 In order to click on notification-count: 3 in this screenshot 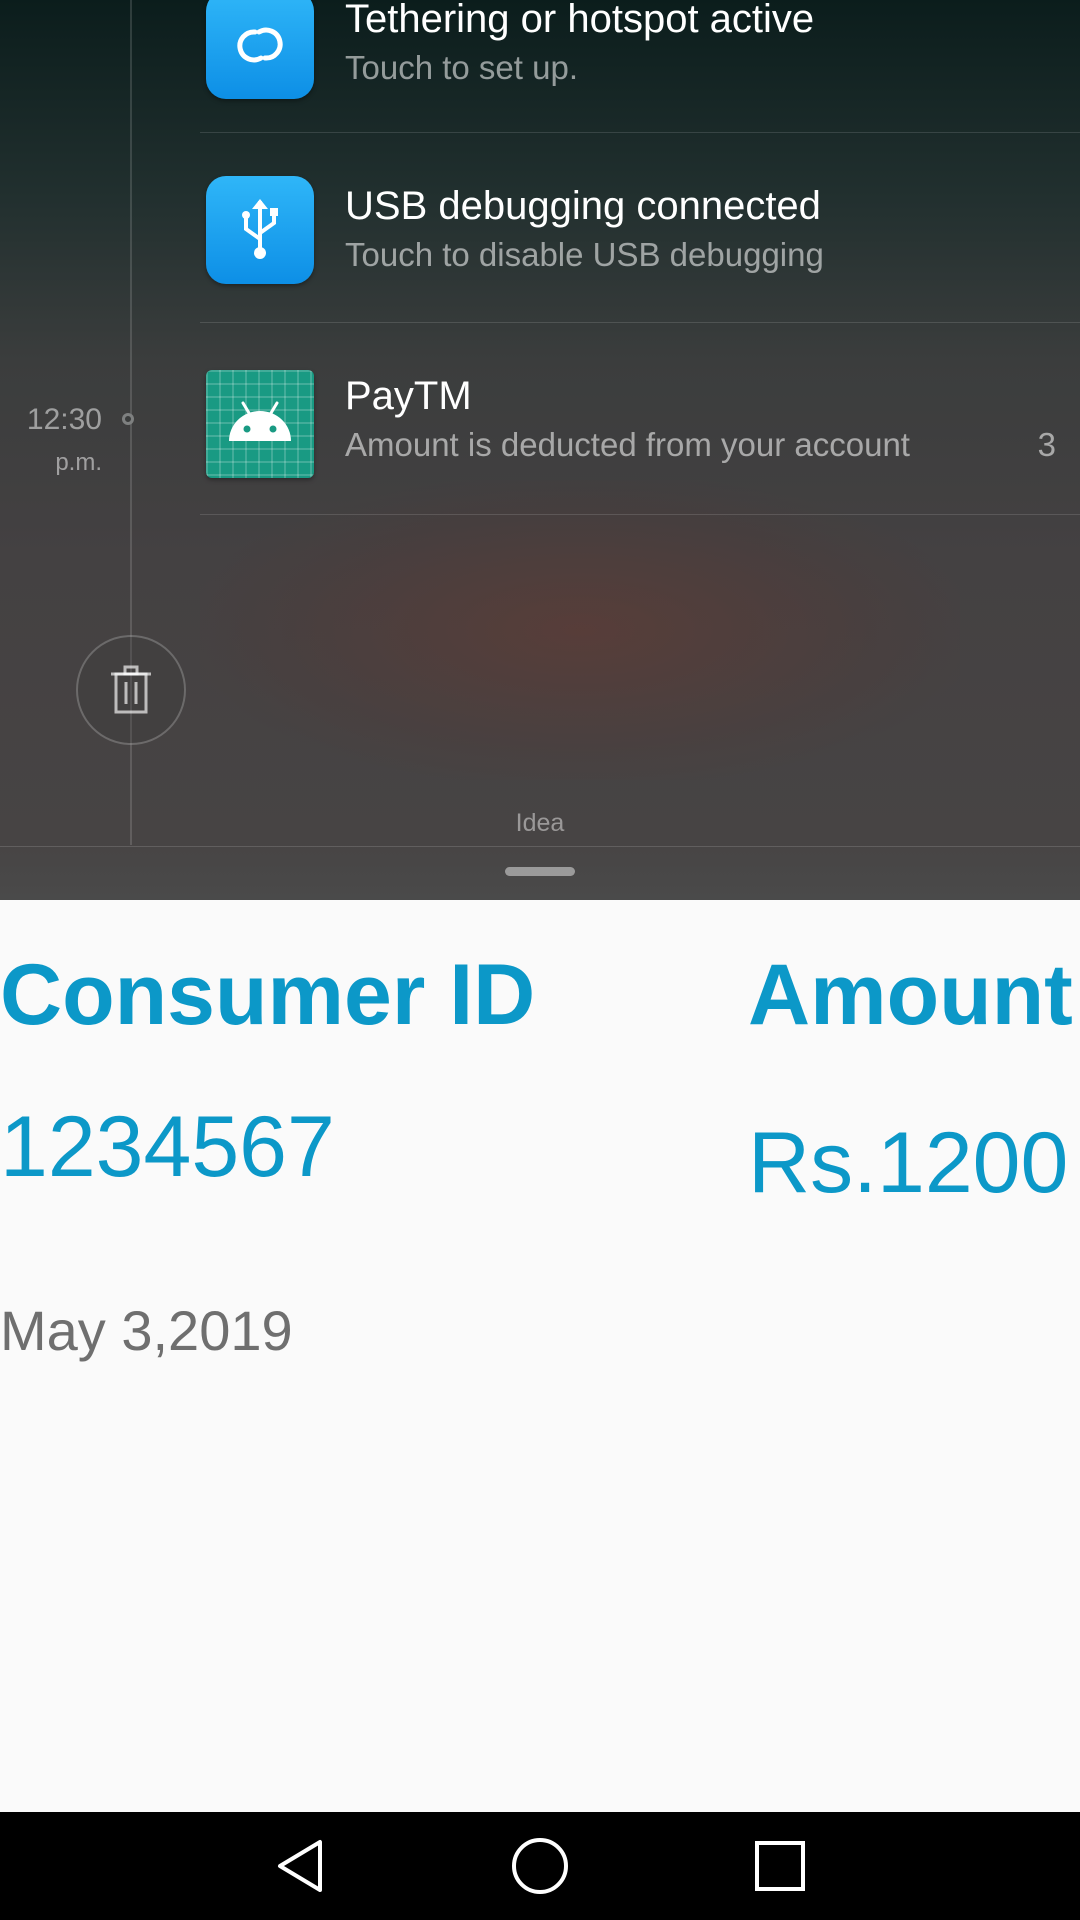, I will do `click(1046, 444)`.